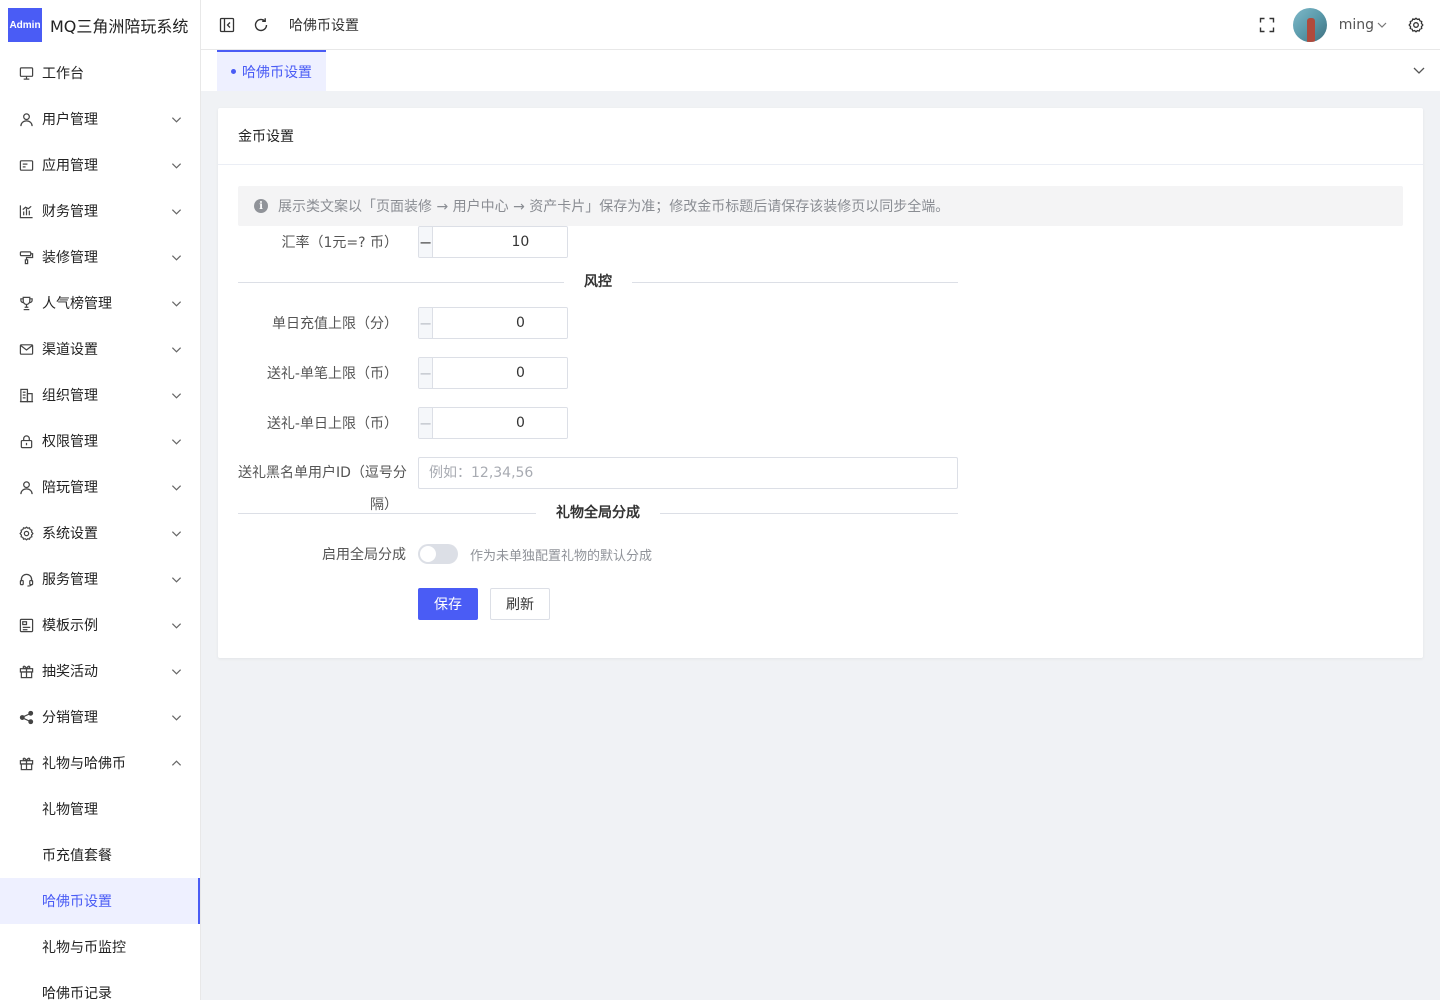 The width and height of the screenshot is (1440, 1000). I want to click on exchange-rate-input, so click(500, 242).